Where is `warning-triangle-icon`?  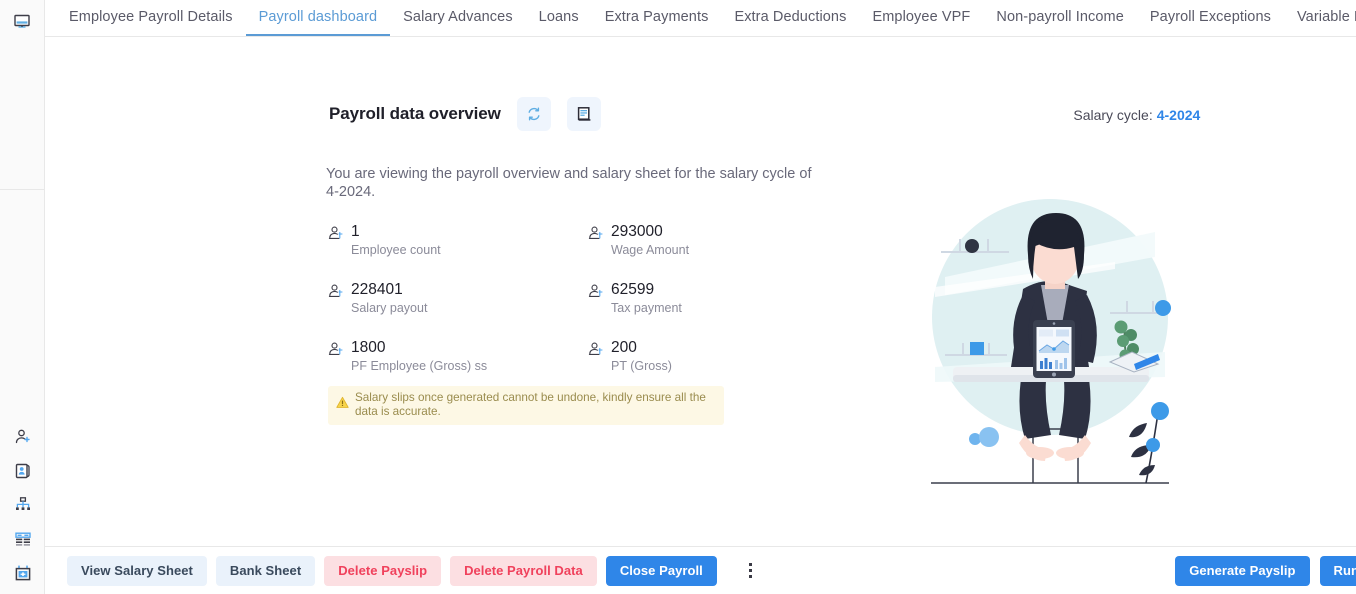 warning-triangle-icon is located at coordinates (342, 405).